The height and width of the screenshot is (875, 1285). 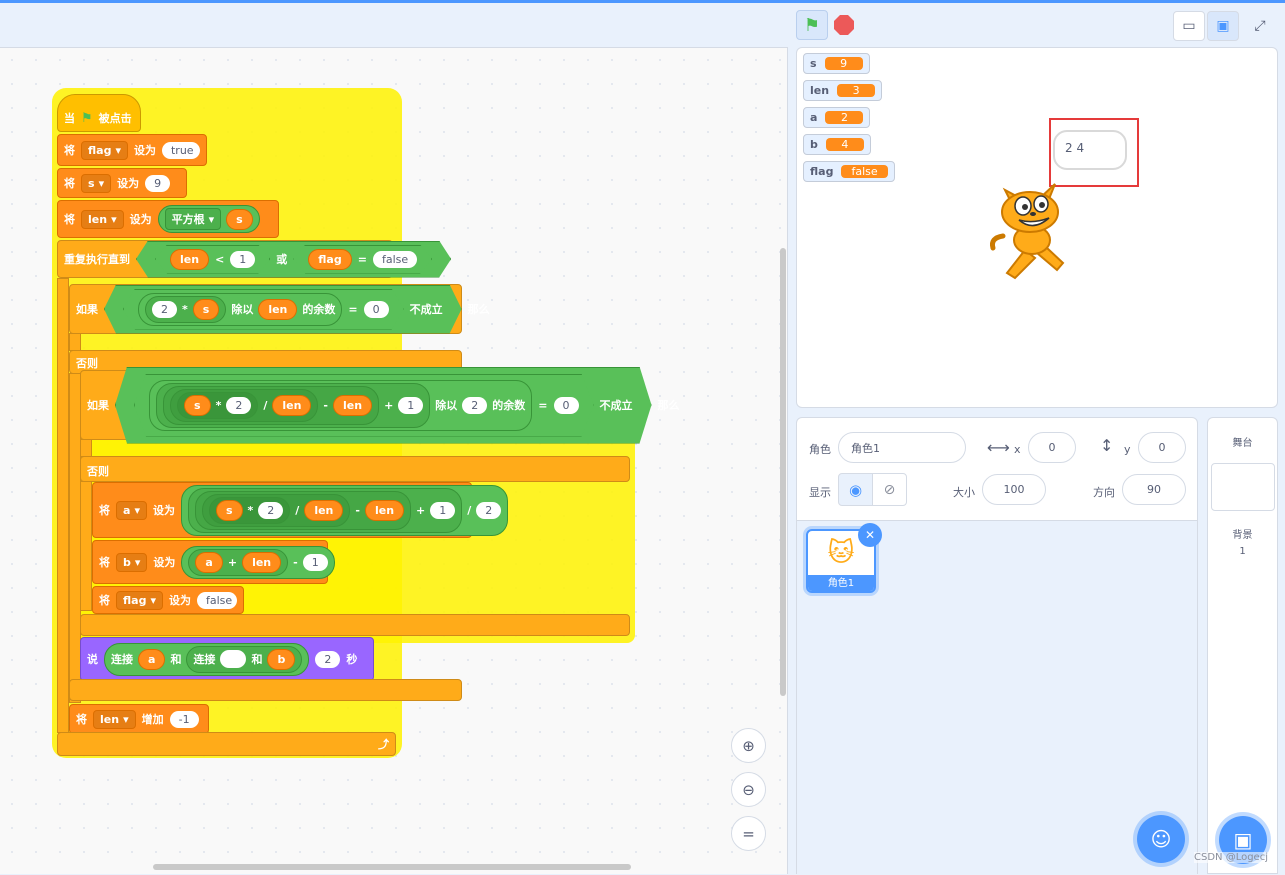 What do you see at coordinates (132, 150) in the screenshot?
I see `set-flag-block: 将 flag ▾ 设为 true` at bounding box center [132, 150].